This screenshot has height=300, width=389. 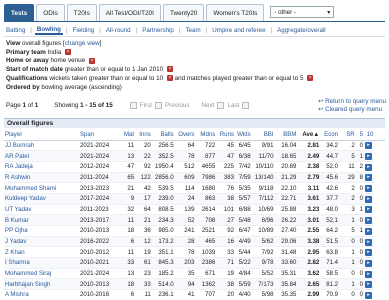 I want to click on nav-partnership: Partnership, so click(x=158, y=30).